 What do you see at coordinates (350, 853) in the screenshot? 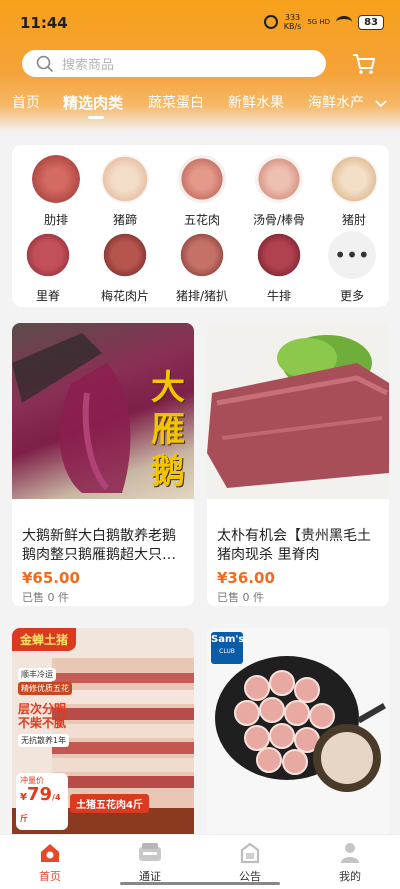
I see `profile-icon` at bounding box center [350, 853].